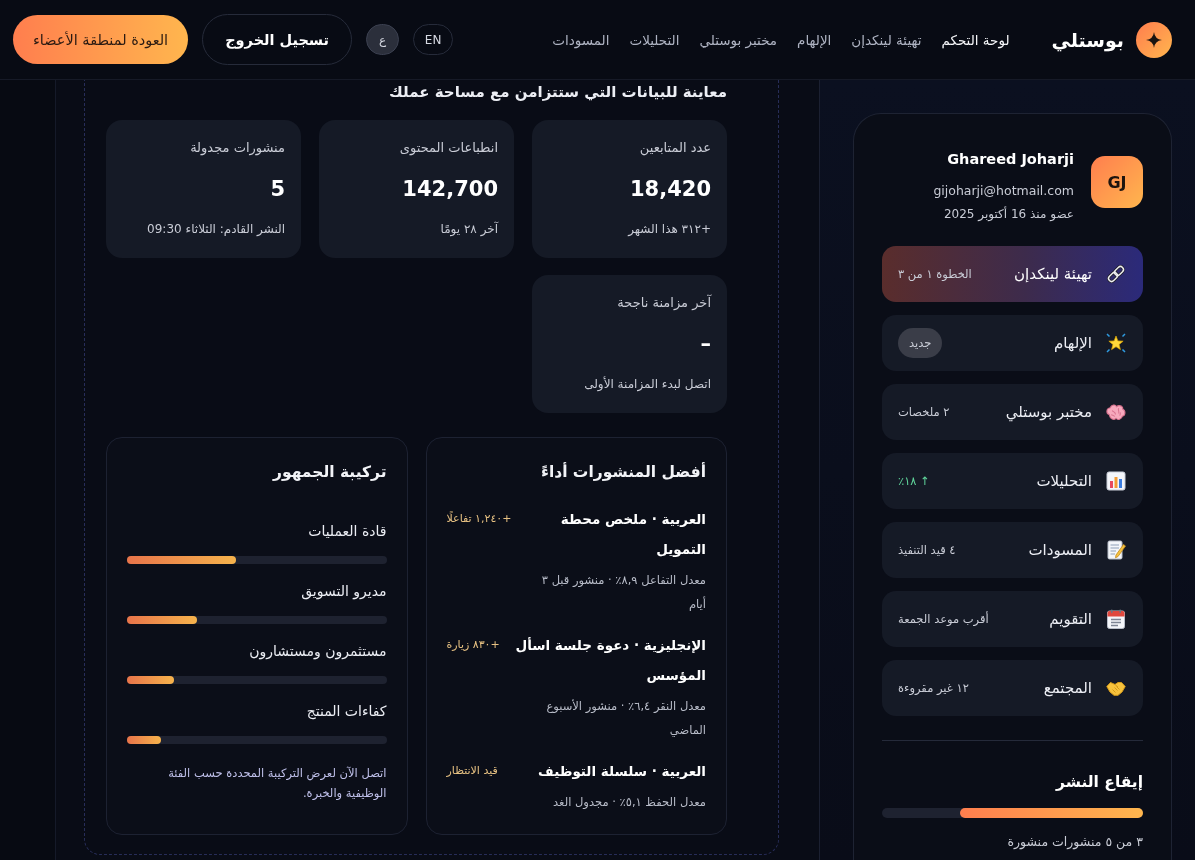  I want to click on sidebar-menu-item: تهيئة لينكدإن الخطوة ١ من ٣, so click(1012, 274).